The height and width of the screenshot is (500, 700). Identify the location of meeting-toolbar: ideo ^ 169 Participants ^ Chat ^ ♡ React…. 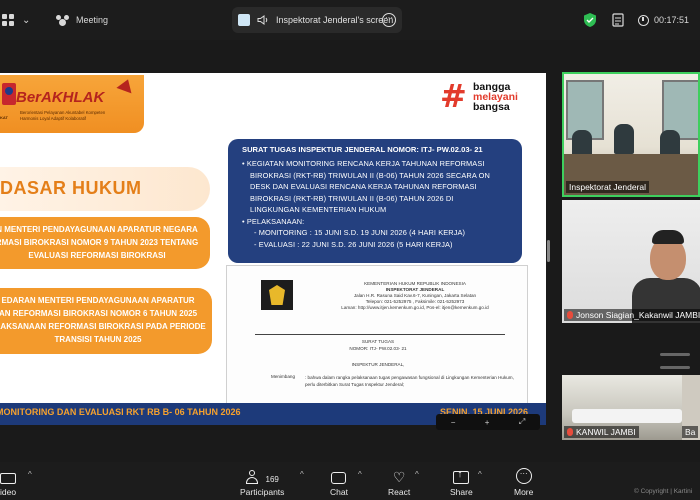
(350, 481).